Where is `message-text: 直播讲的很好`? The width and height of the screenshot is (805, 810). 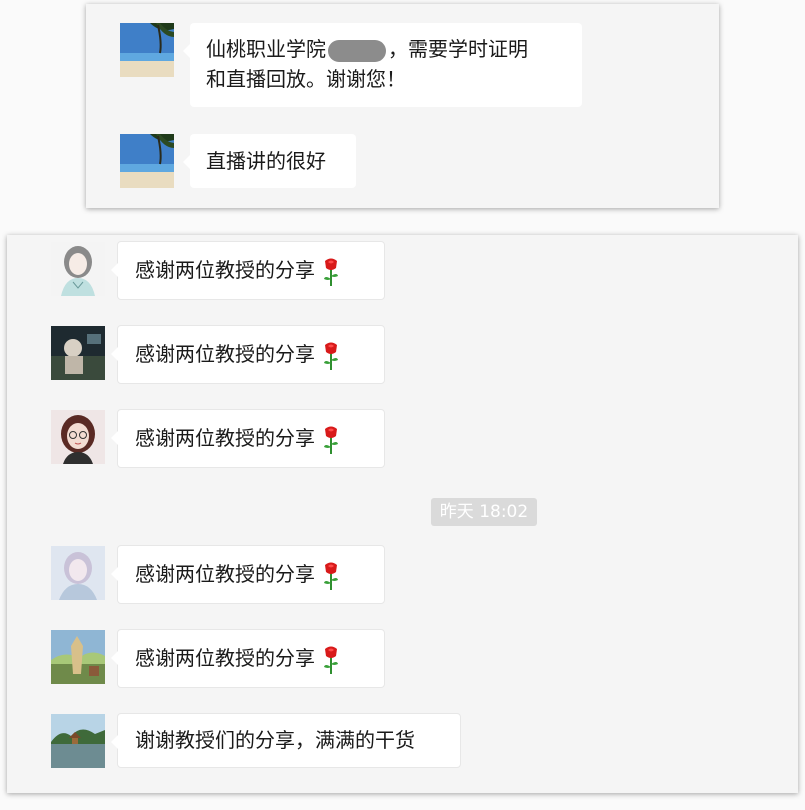
message-text: 直播讲的很好 is located at coordinates (266, 161).